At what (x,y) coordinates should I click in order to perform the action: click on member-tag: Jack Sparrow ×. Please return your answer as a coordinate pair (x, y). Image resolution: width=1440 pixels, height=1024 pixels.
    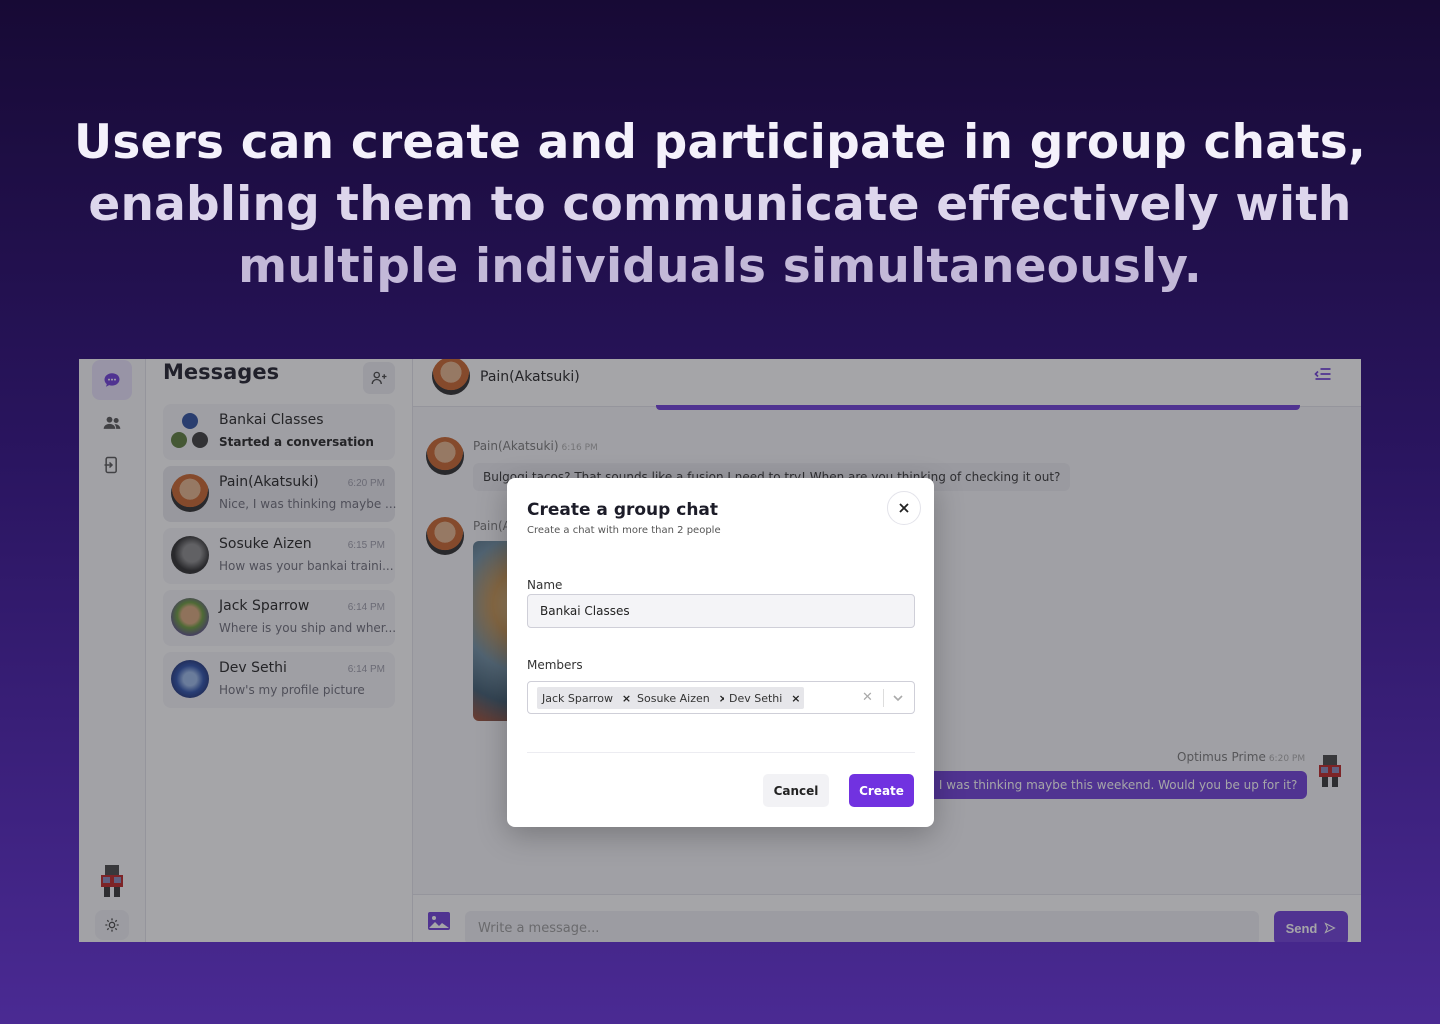
    Looking at the image, I should click on (586, 698).